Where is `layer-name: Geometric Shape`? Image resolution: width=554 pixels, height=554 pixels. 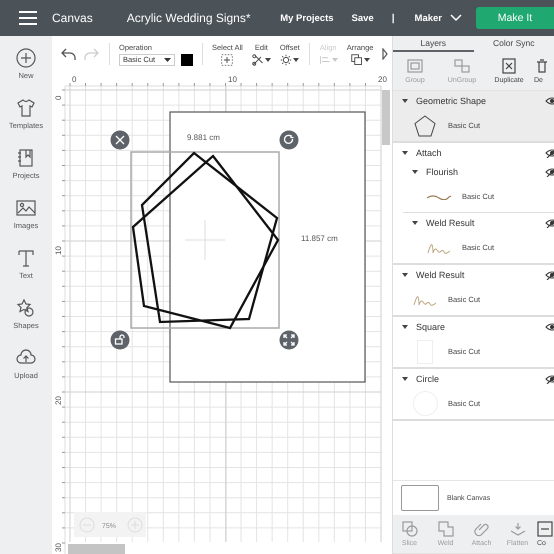
layer-name: Geometric Shape is located at coordinates (452, 101).